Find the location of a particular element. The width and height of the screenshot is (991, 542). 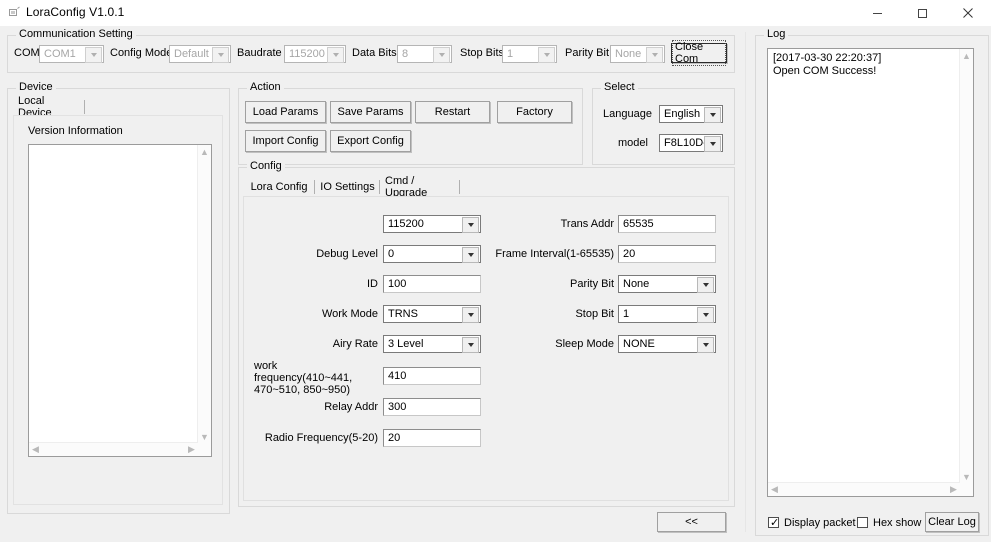

data-bits-label: Data Bits is located at coordinates (374, 53).